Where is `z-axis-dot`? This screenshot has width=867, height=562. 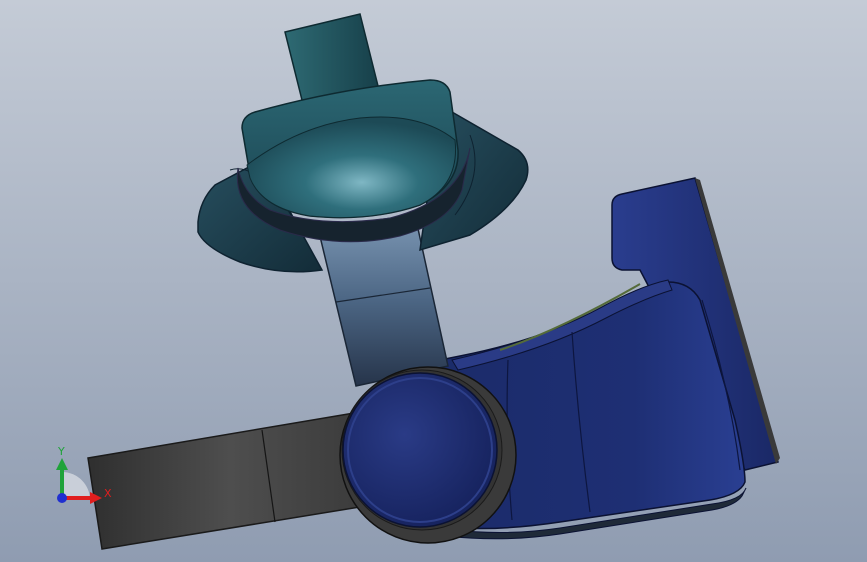
z-axis-dot is located at coordinates (62, 498).